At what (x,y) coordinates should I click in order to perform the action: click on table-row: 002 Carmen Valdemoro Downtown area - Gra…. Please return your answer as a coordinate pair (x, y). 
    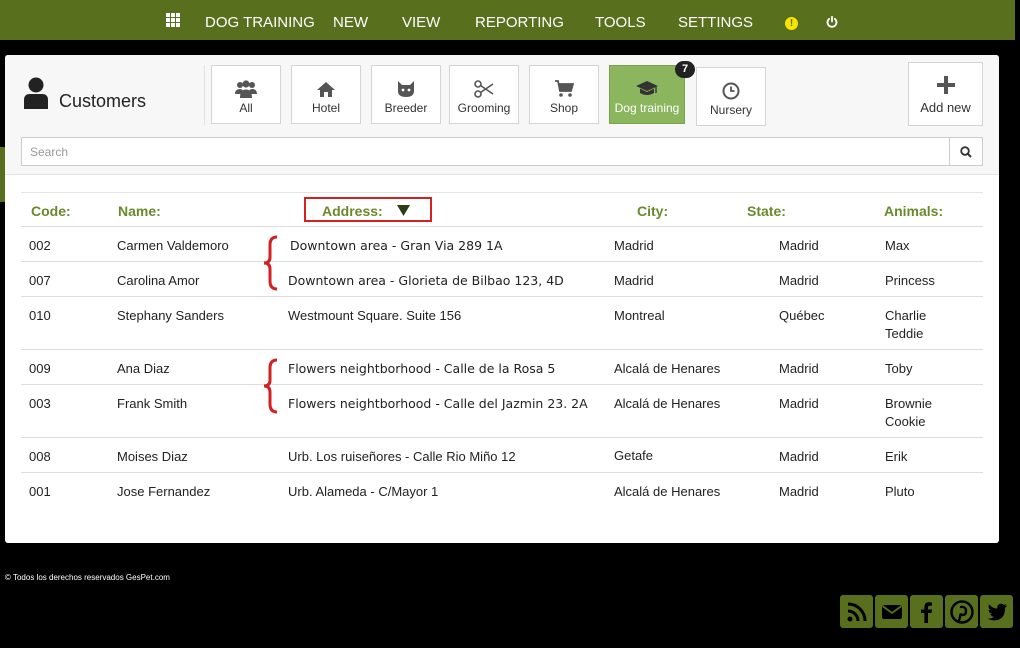
    Looking at the image, I should click on (502, 244).